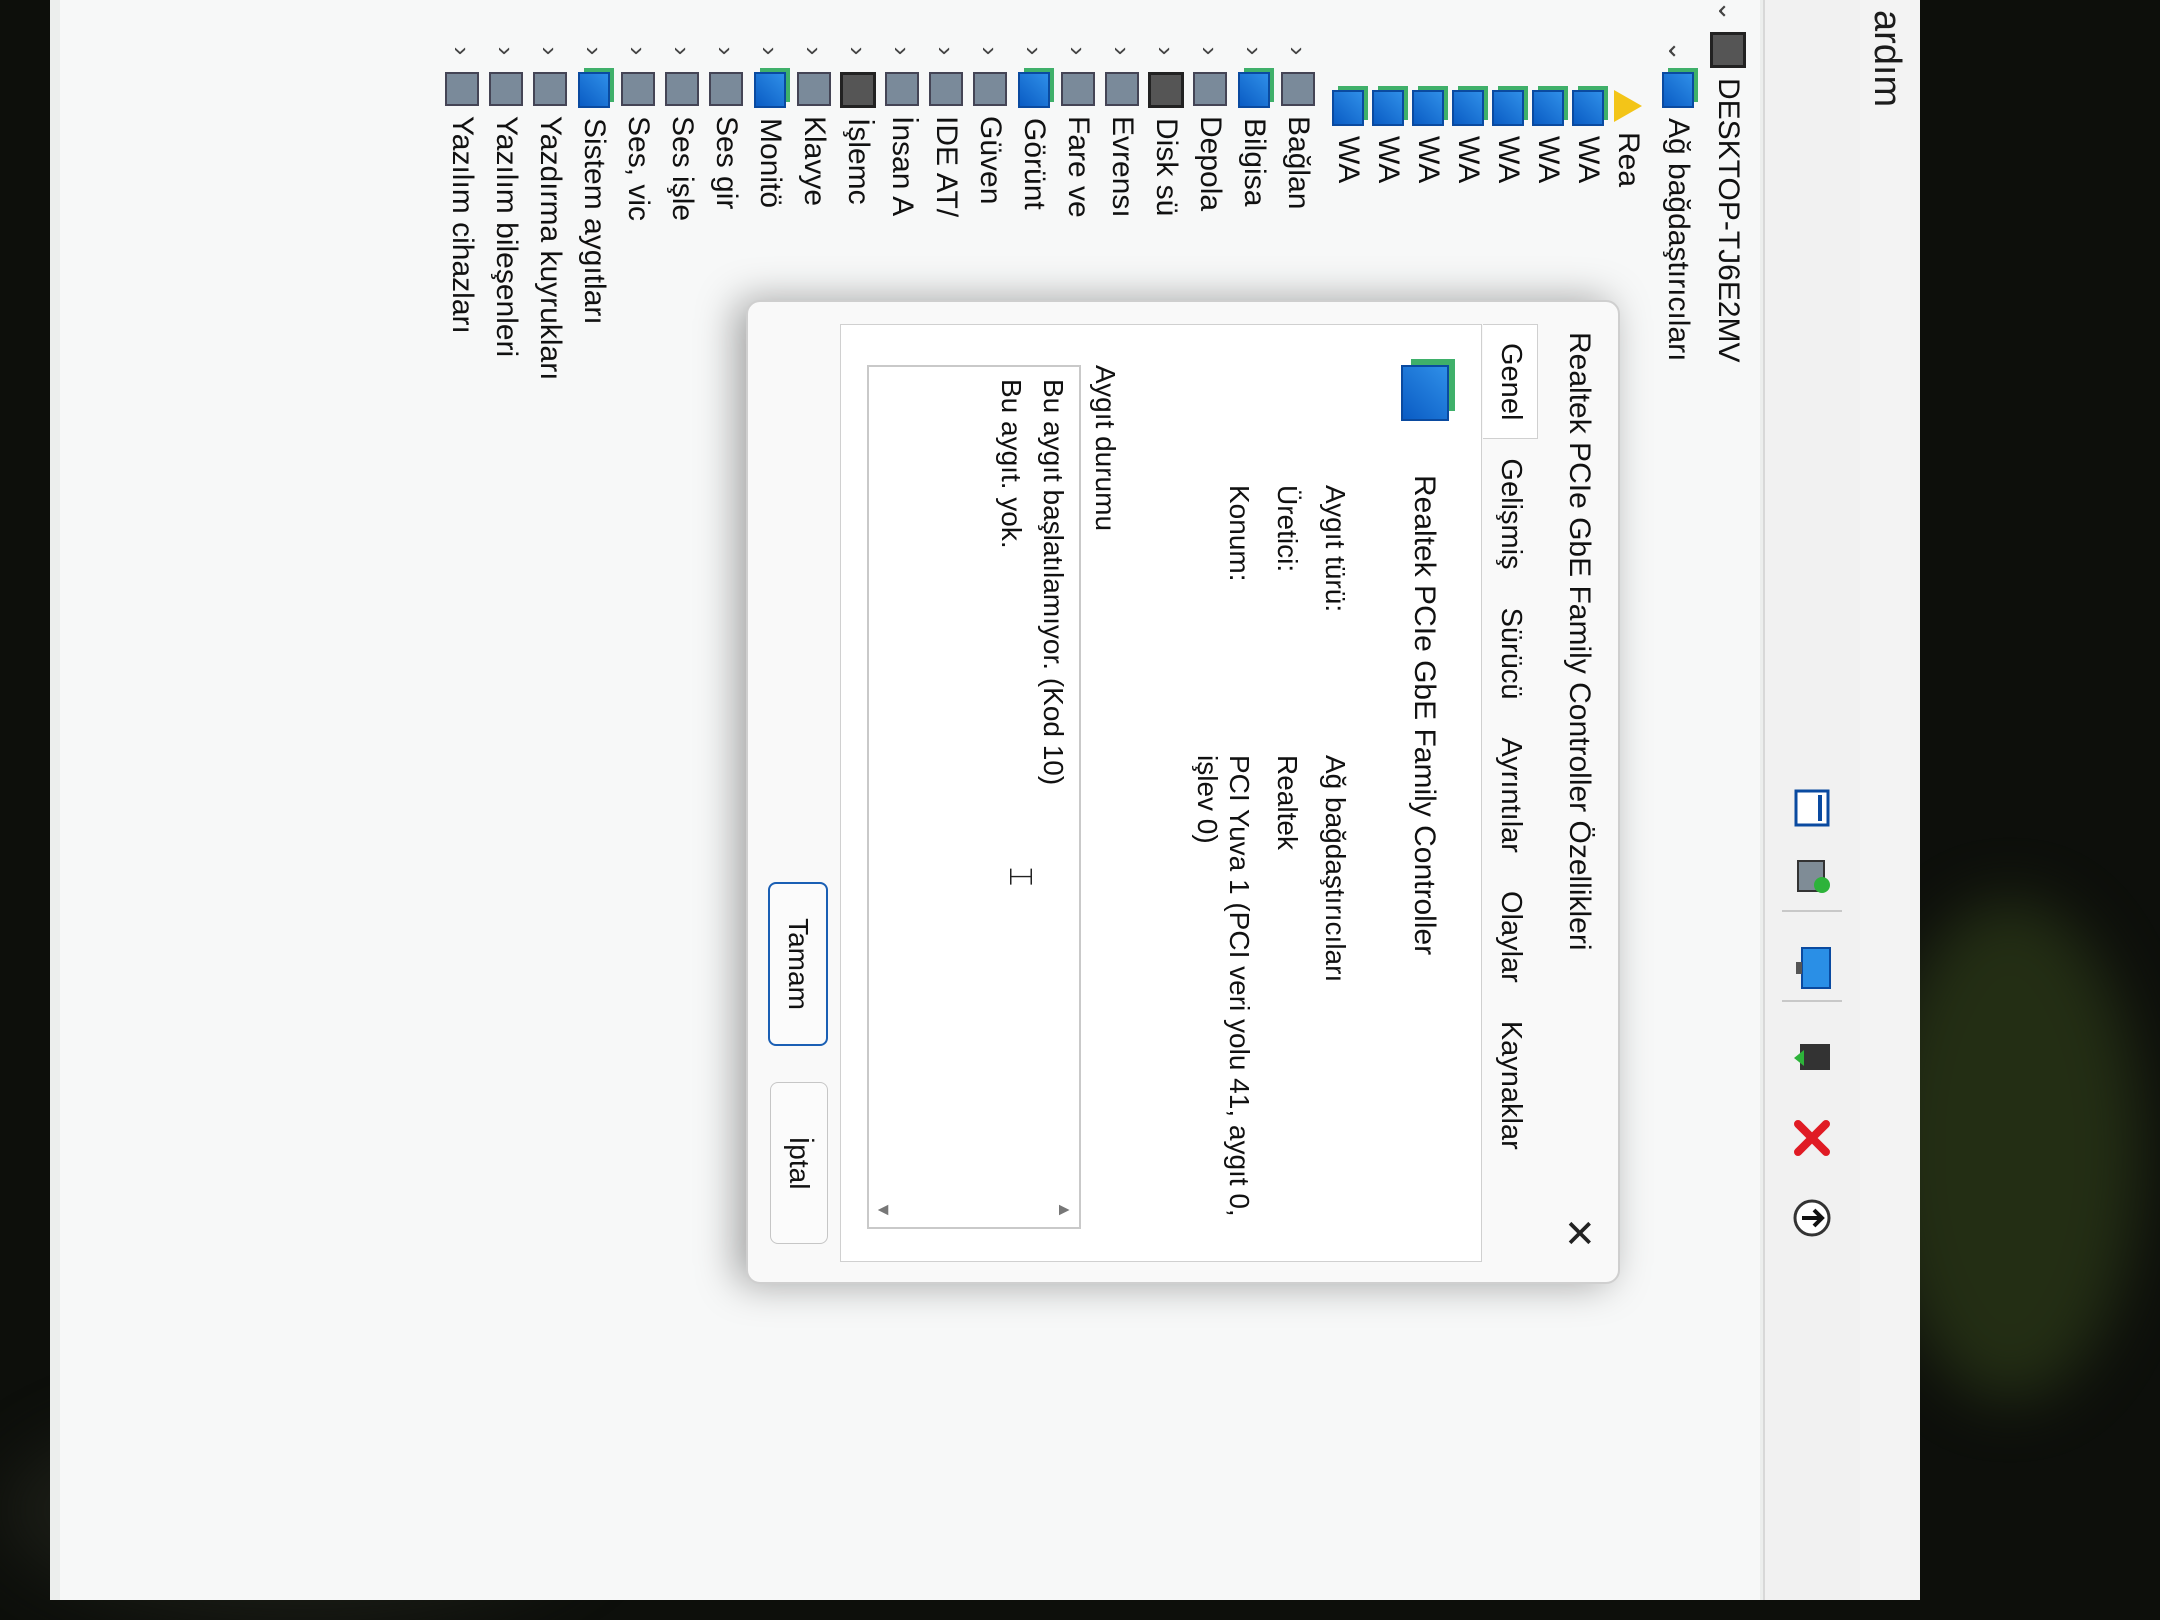 The height and width of the screenshot is (1620, 2160). What do you see at coordinates (1510, 513) in the screenshot?
I see `tab-advanced: Gelişmiş` at bounding box center [1510, 513].